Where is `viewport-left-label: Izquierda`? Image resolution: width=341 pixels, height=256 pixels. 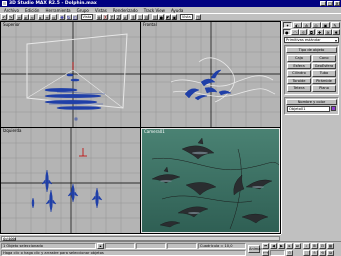 viewport-left-label: Izquierda is located at coordinates (12, 130).